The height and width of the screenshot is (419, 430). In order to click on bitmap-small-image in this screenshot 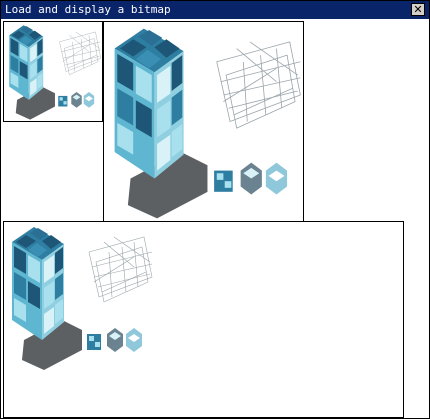, I will do `click(53, 71)`.